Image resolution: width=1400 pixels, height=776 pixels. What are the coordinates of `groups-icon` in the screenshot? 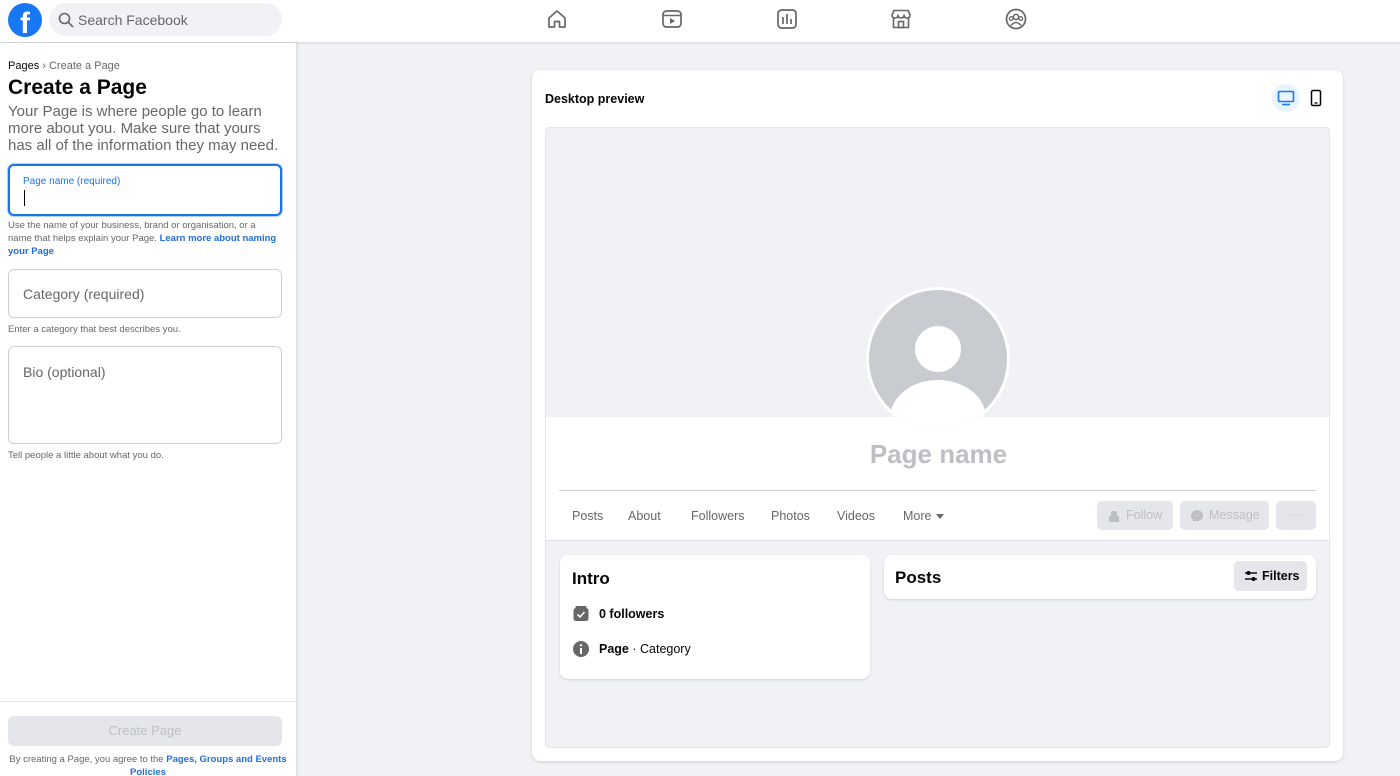 It's located at (1016, 19).